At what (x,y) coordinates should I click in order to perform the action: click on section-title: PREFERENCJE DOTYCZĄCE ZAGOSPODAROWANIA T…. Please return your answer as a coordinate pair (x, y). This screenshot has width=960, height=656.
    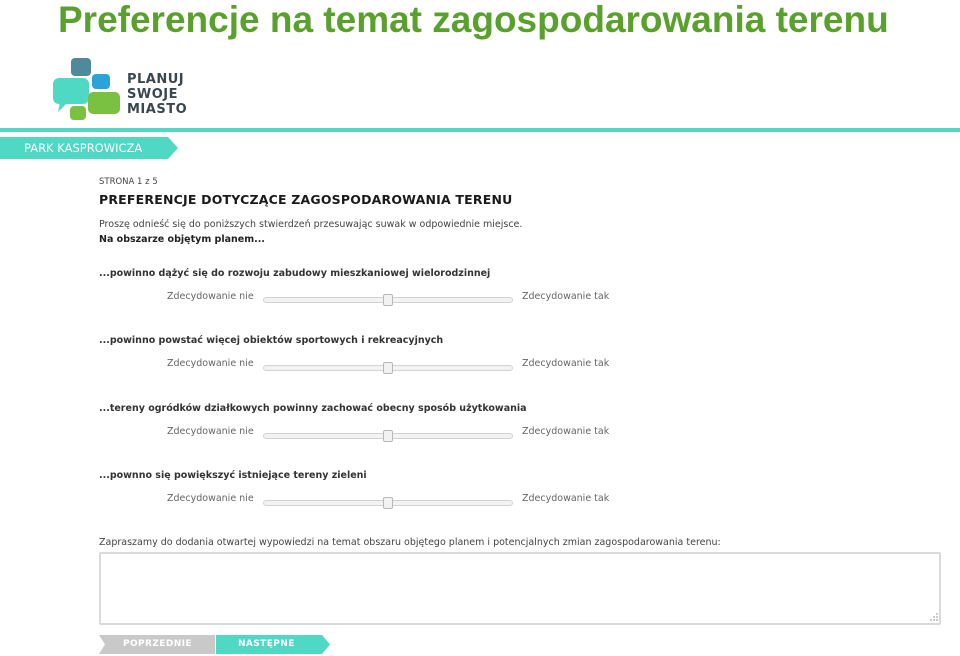
    Looking at the image, I should click on (306, 199).